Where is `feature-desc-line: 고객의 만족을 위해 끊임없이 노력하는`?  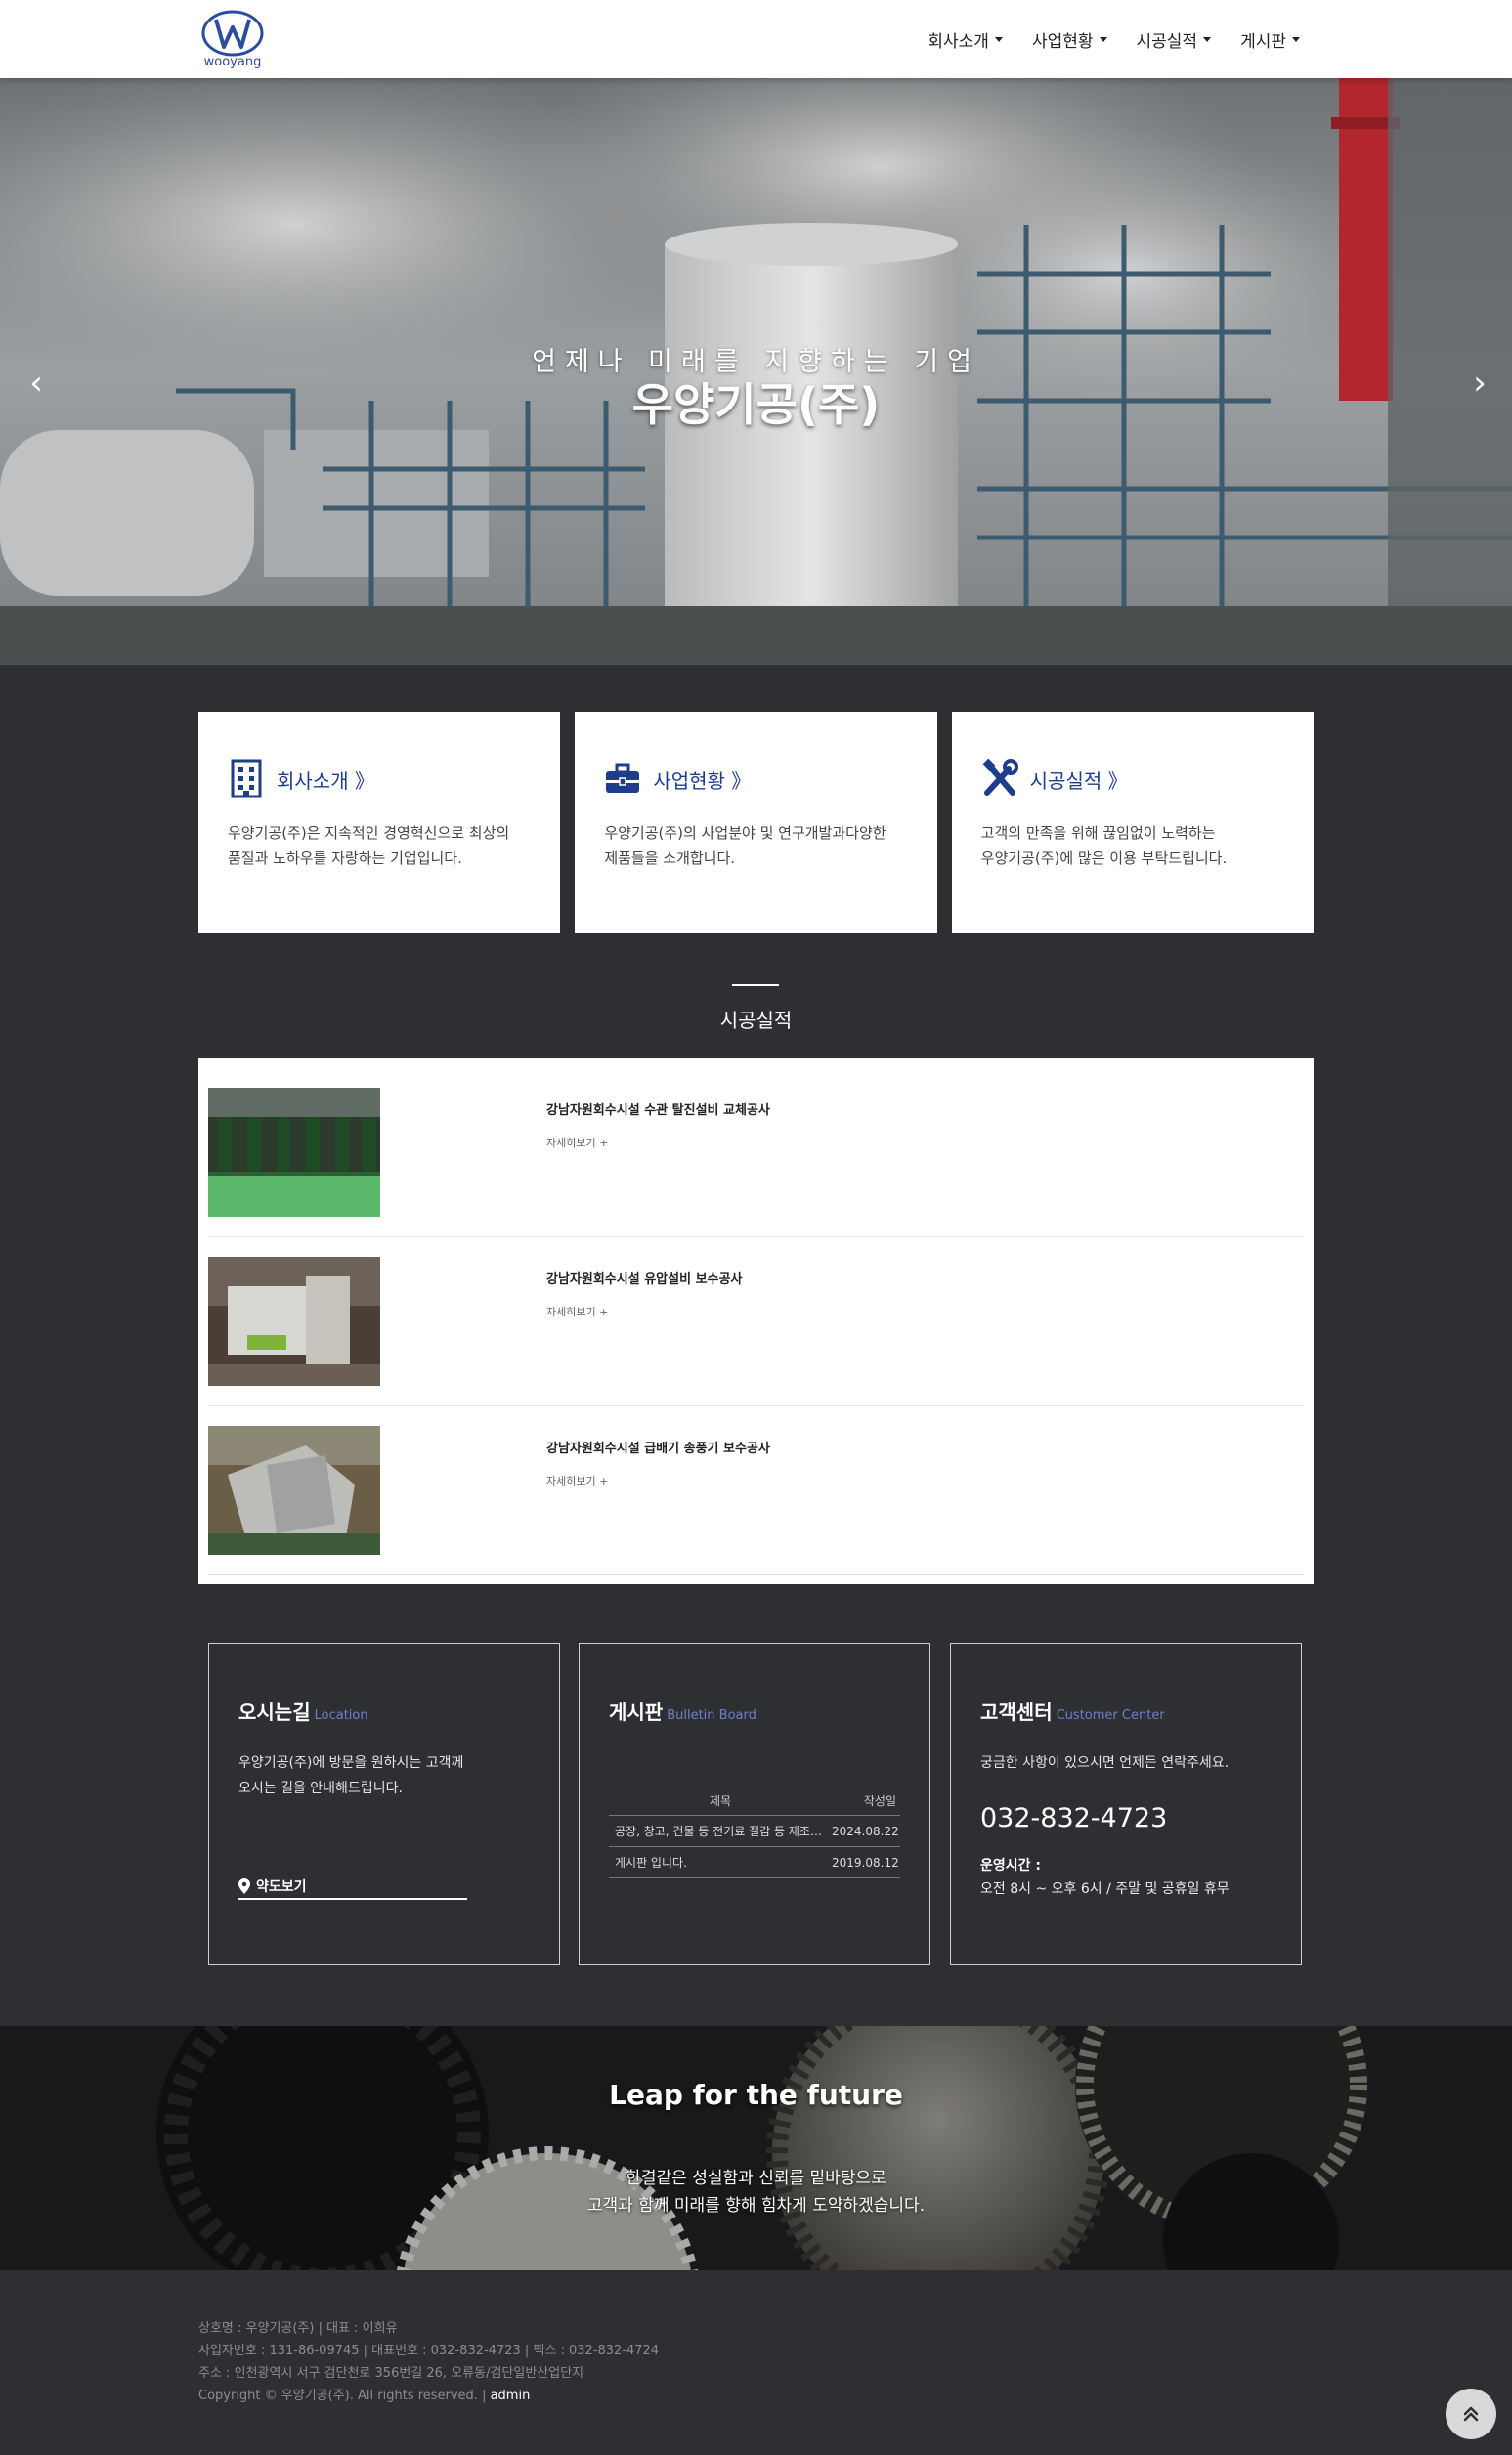
feature-desc-line: 고객의 만족을 위해 끊임없이 노력하는 is located at coordinates (1098, 833).